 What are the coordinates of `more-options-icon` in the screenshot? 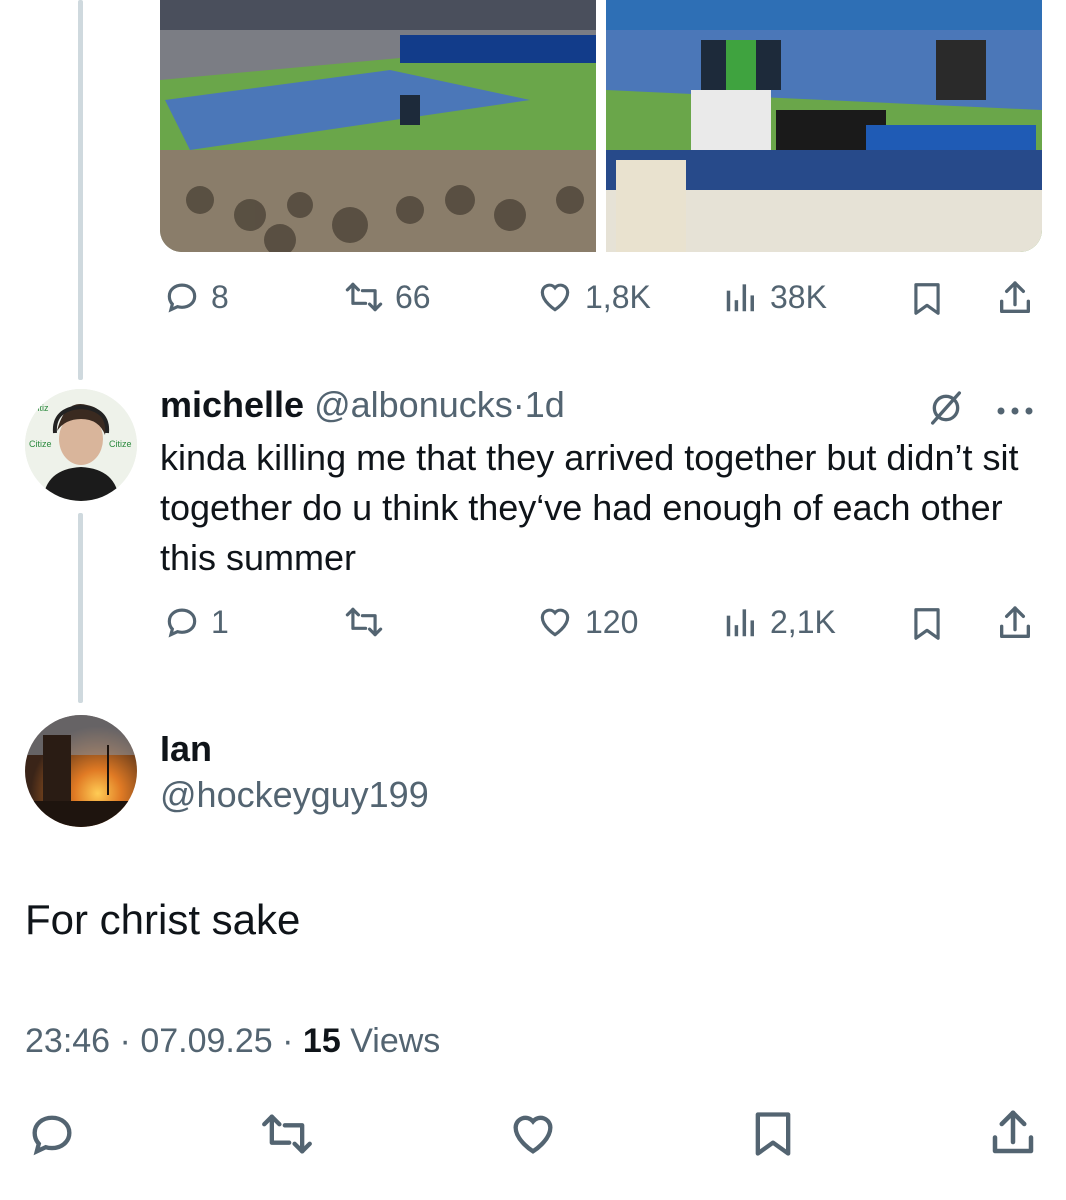 It's located at (1017, 412).